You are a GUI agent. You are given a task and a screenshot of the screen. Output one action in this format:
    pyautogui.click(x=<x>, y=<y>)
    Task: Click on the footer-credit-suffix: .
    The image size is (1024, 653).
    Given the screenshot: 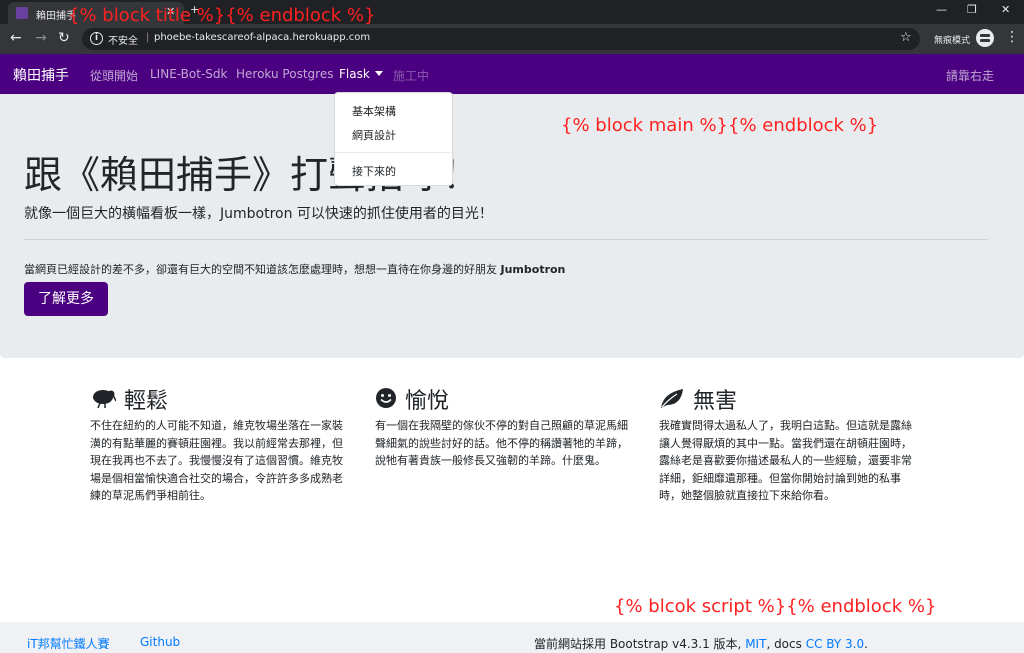 What is the action you would take?
    pyautogui.click(x=866, y=644)
    